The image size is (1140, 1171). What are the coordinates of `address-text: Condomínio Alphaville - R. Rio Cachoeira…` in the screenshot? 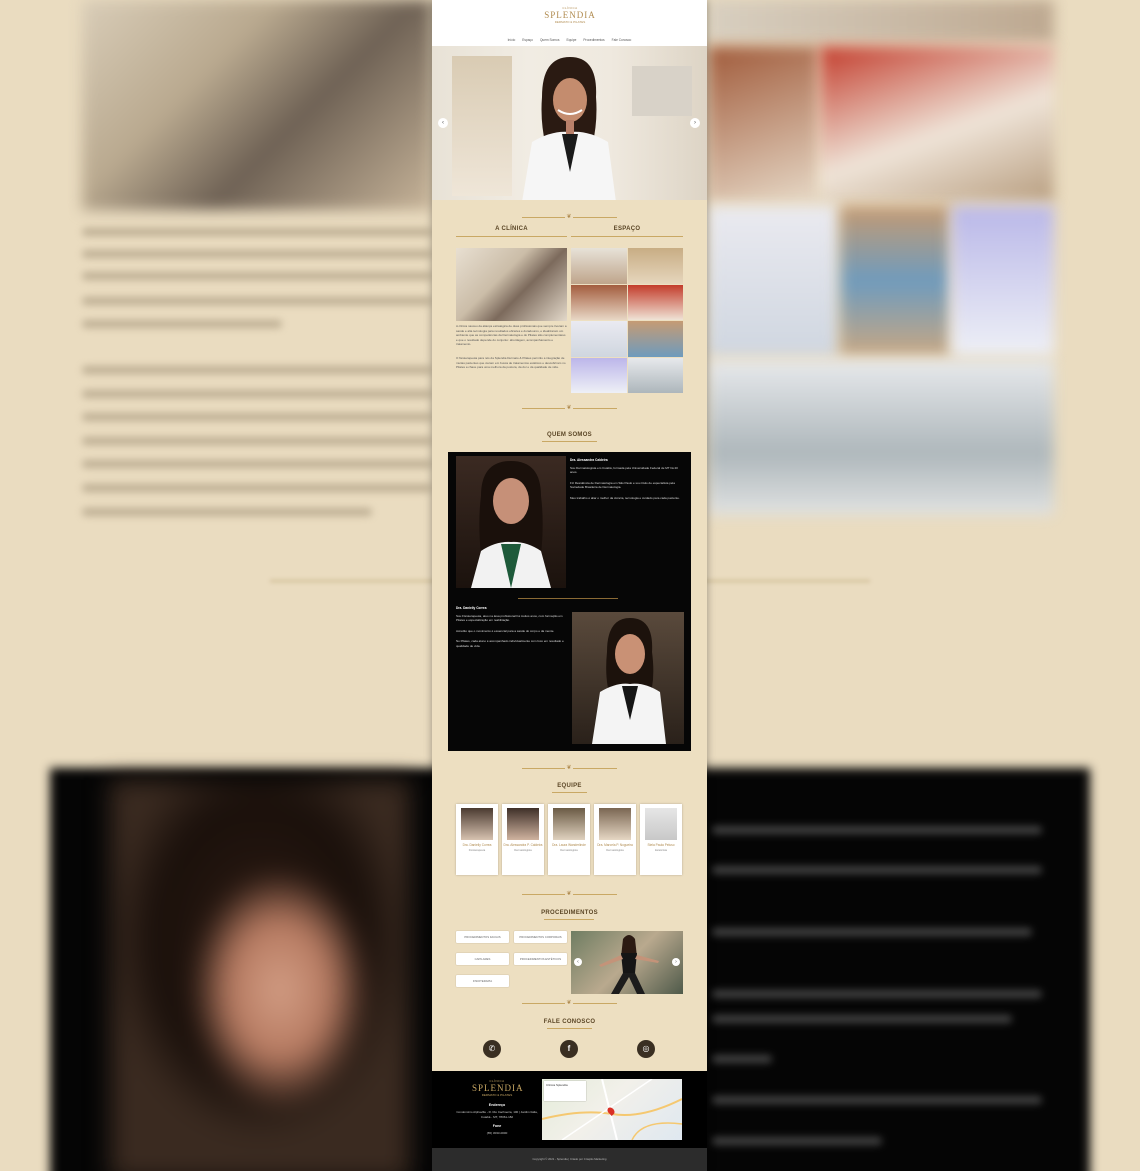 It's located at (497, 1114).